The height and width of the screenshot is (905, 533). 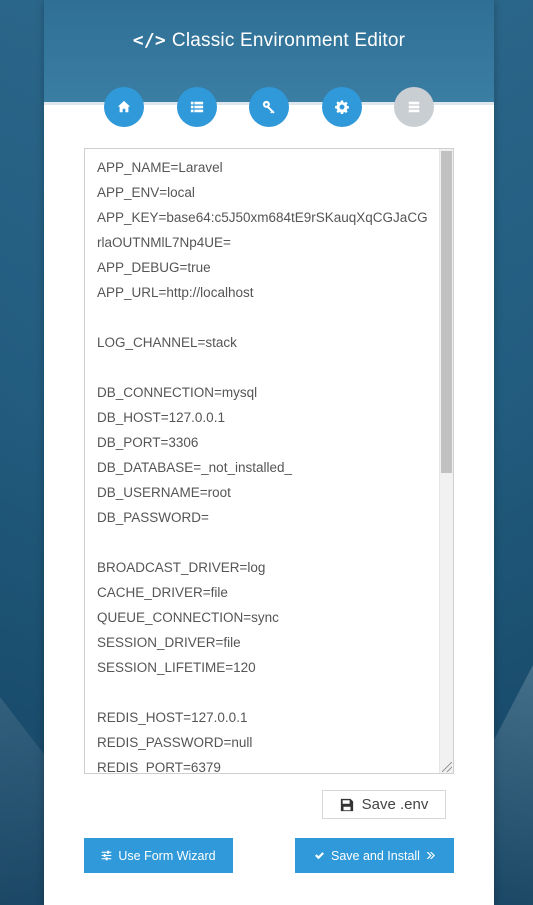 I want to click on page-title-text: Classic Environment Editor, so click(x=288, y=40).